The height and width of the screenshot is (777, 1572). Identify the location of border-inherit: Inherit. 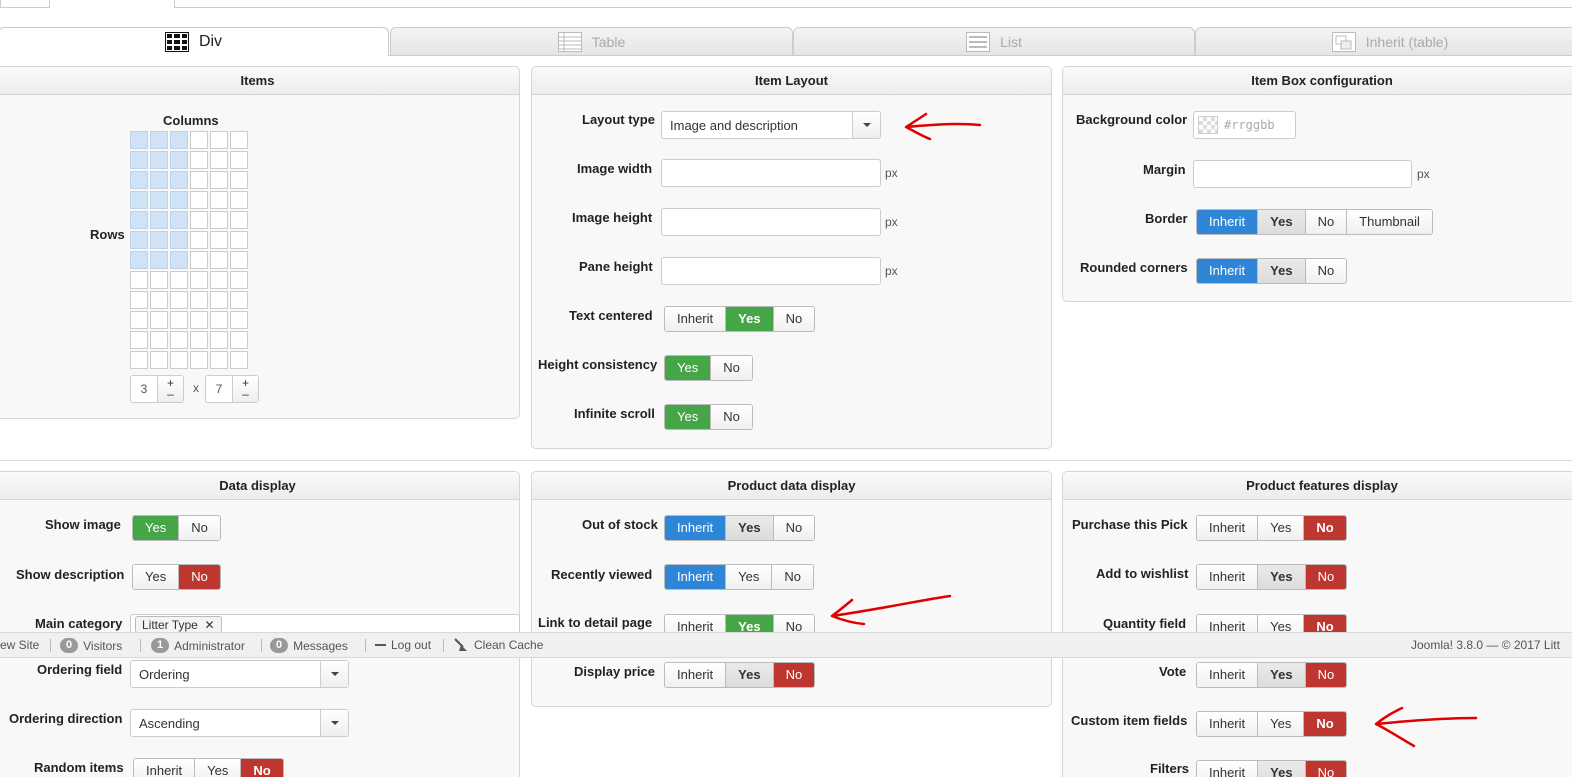
(1227, 222).